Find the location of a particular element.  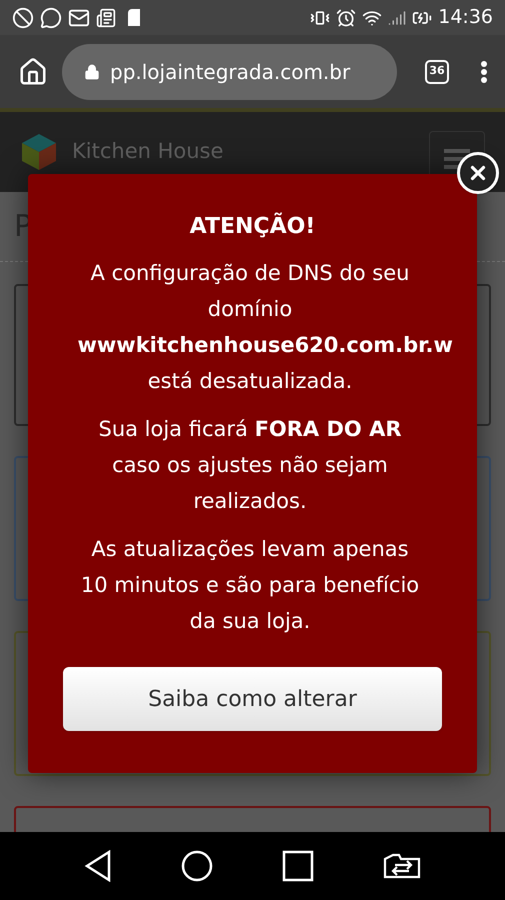

cube-logo-icon is located at coordinates (39, 152).